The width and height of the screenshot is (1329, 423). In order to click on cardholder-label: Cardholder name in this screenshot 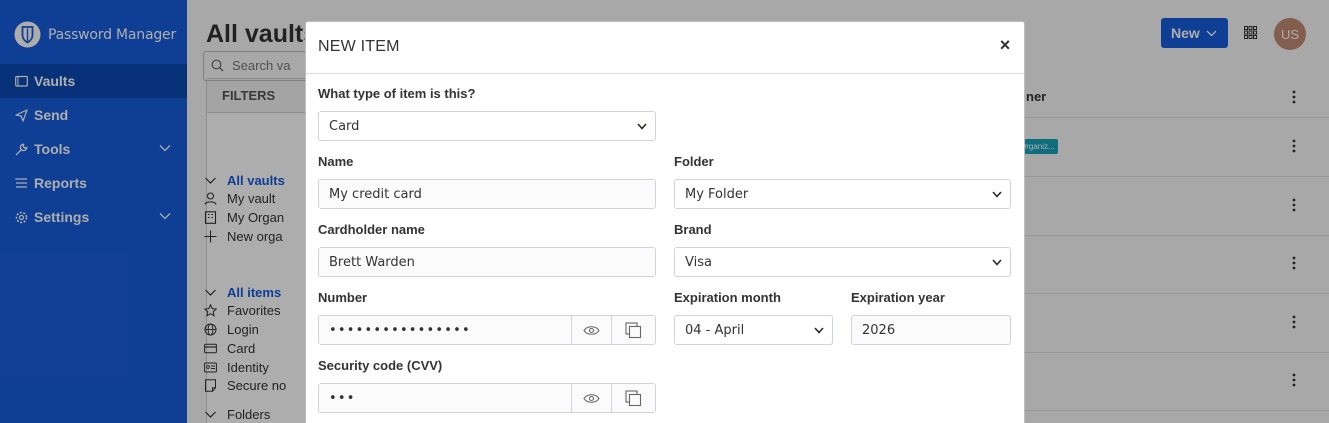, I will do `click(371, 229)`.